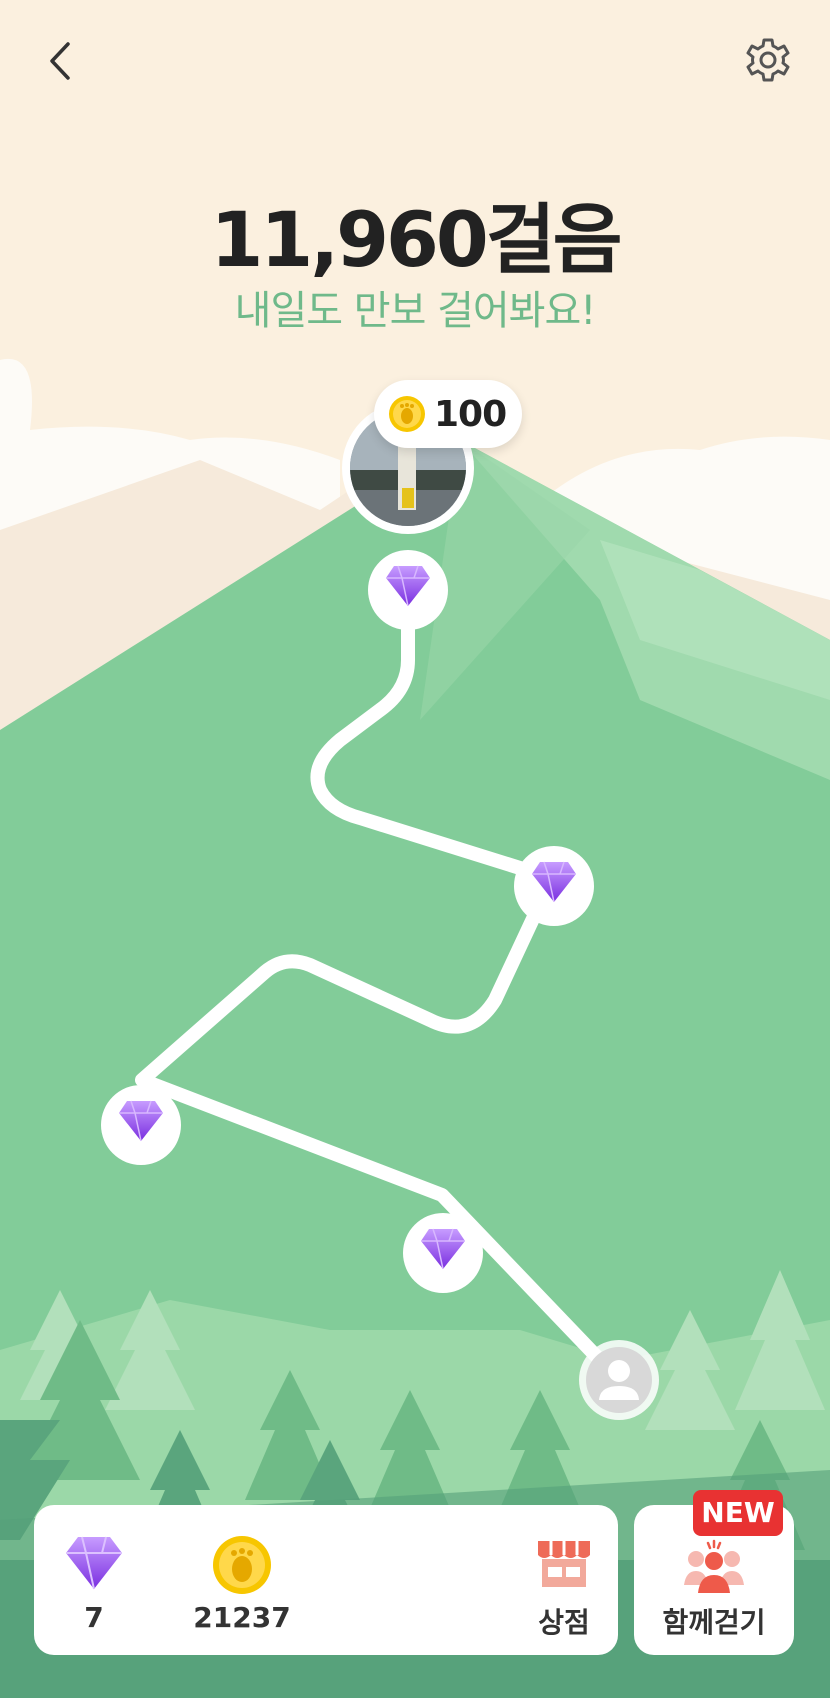  I want to click on chevron-left-icon, so click(60, 61).